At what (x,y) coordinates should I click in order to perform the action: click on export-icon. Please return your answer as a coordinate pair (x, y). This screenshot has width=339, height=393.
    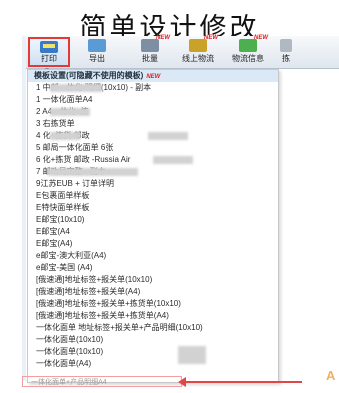
    Looking at the image, I should click on (97, 45).